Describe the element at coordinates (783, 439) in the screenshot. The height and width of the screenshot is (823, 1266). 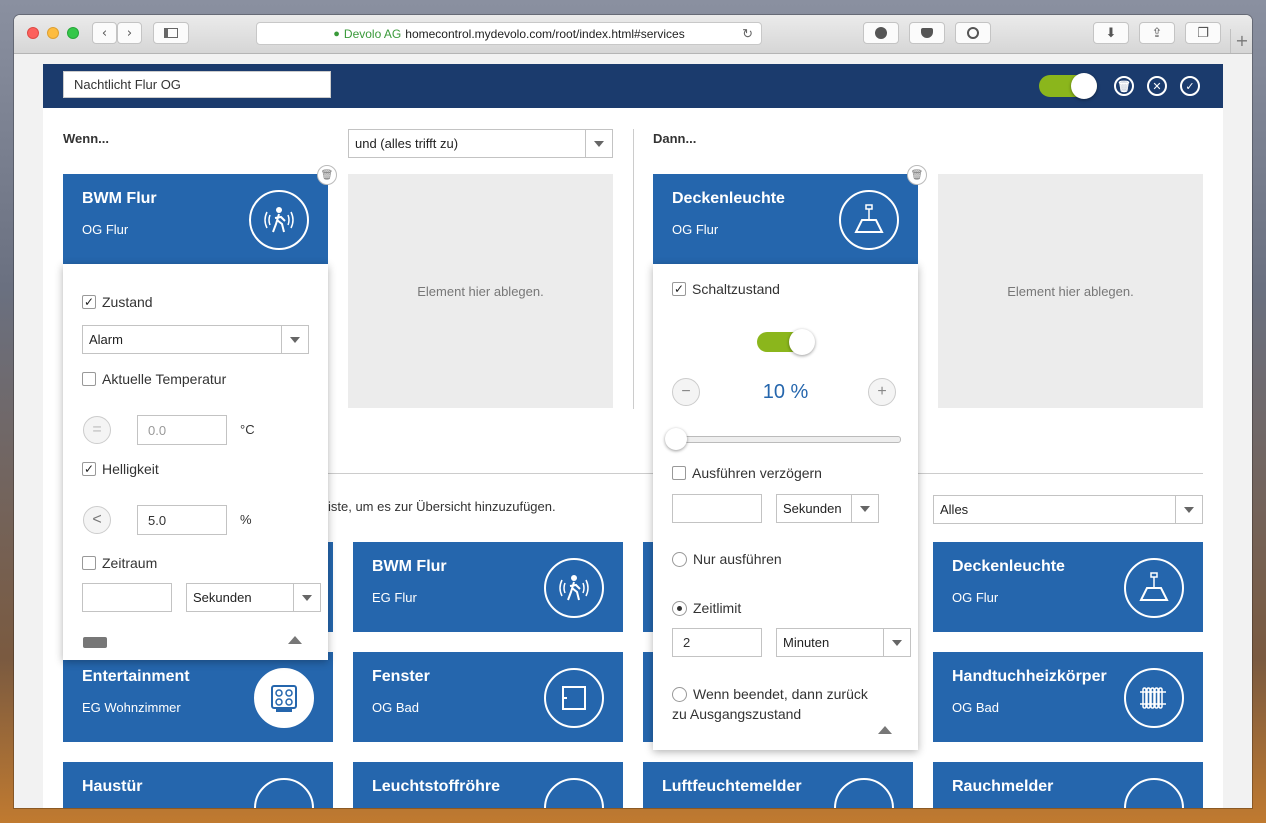
I see `dim-slider-track` at that location.